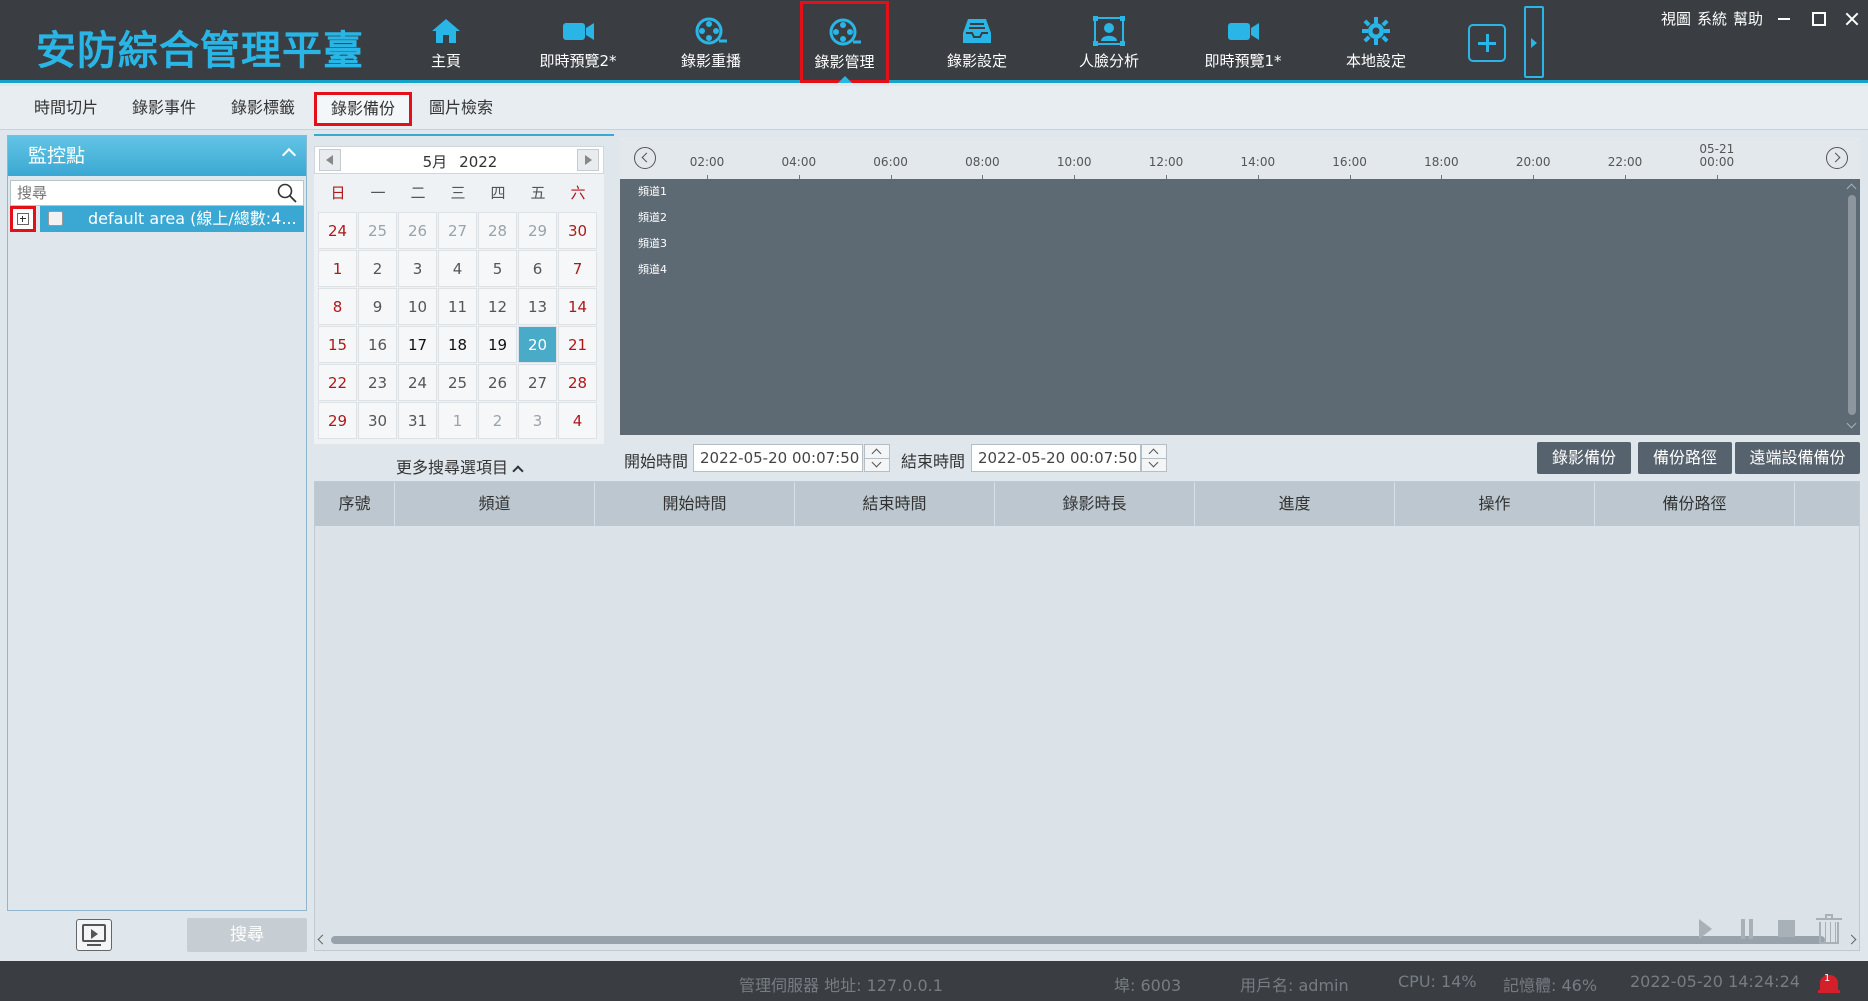 The width and height of the screenshot is (1868, 1001). Describe the element at coordinates (355, 504) in the screenshot. I see `column-header-index: 序號` at that location.